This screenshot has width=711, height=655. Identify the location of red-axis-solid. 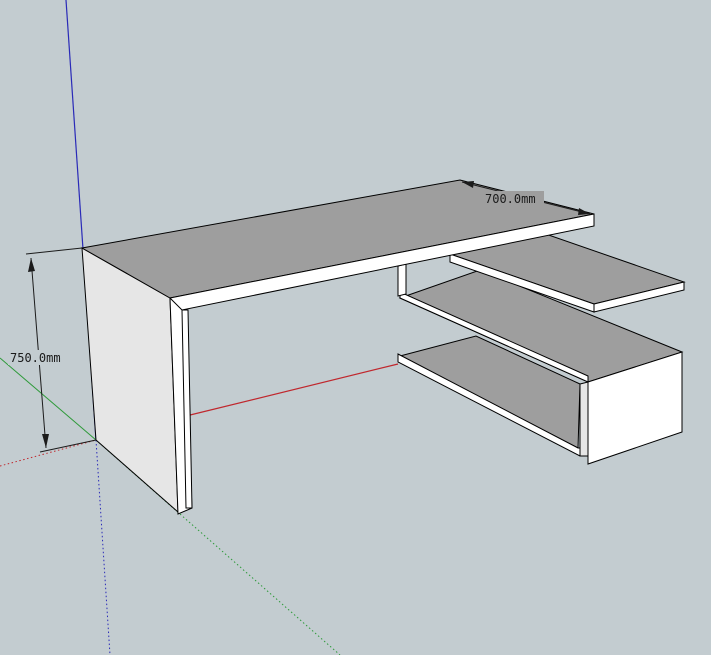
(292, 390).